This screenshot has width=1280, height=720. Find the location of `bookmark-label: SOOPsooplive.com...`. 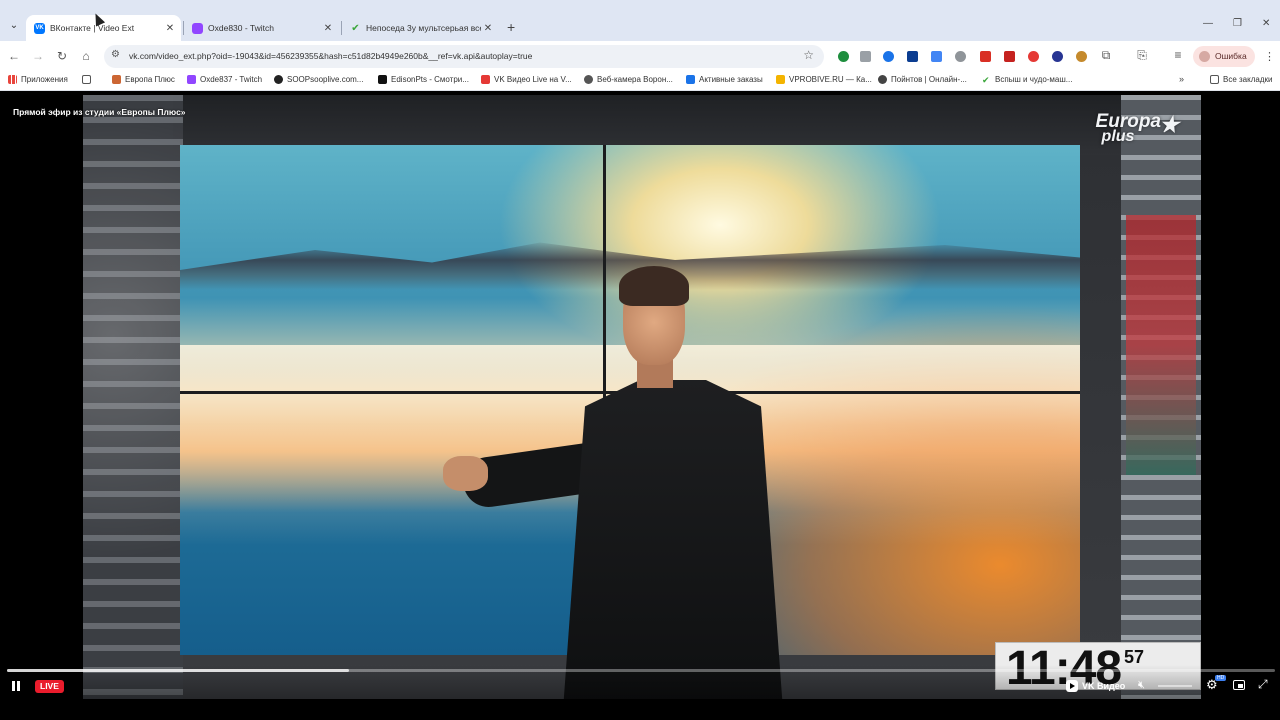

bookmark-label: SOOPsooplive.com... is located at coordinates (325, 79).